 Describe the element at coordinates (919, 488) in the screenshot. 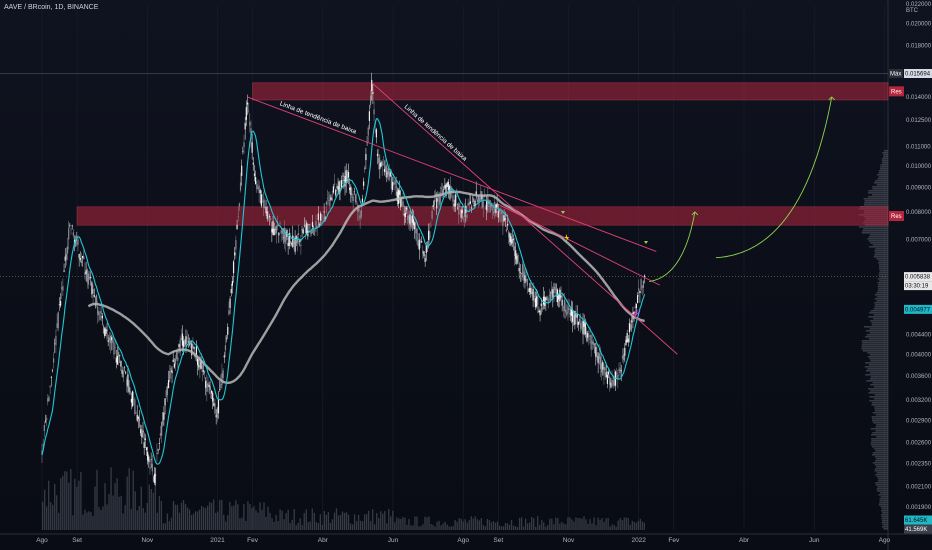

I see `price-tick: 0.002100` at that location.